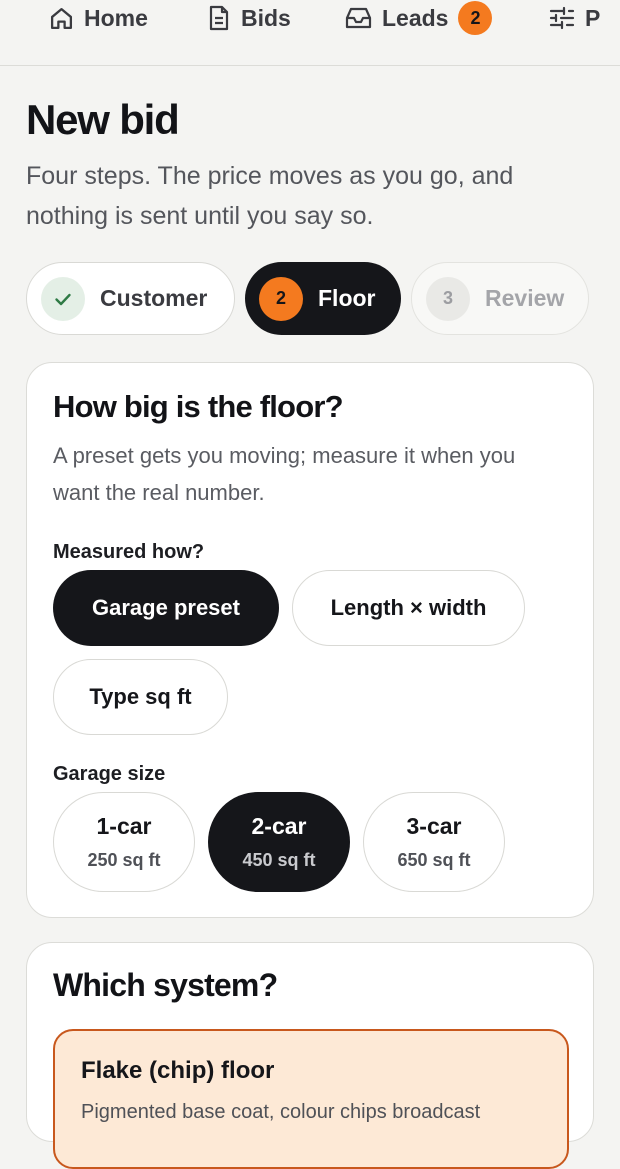 This screenshot has height=1169, width=620. Describe the element at coordinates (525, 298) in the screenshot. I see `step-label-review: Review` at that location.